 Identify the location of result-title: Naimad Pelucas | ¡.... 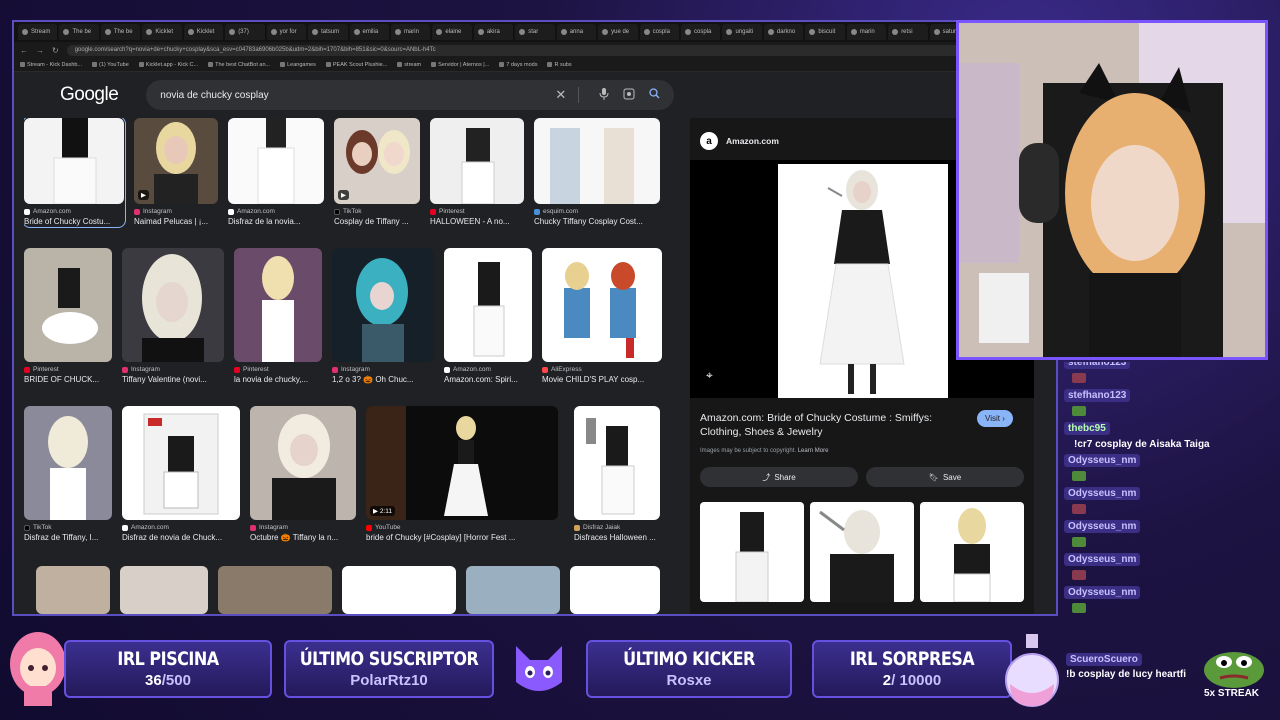
(176, 221).